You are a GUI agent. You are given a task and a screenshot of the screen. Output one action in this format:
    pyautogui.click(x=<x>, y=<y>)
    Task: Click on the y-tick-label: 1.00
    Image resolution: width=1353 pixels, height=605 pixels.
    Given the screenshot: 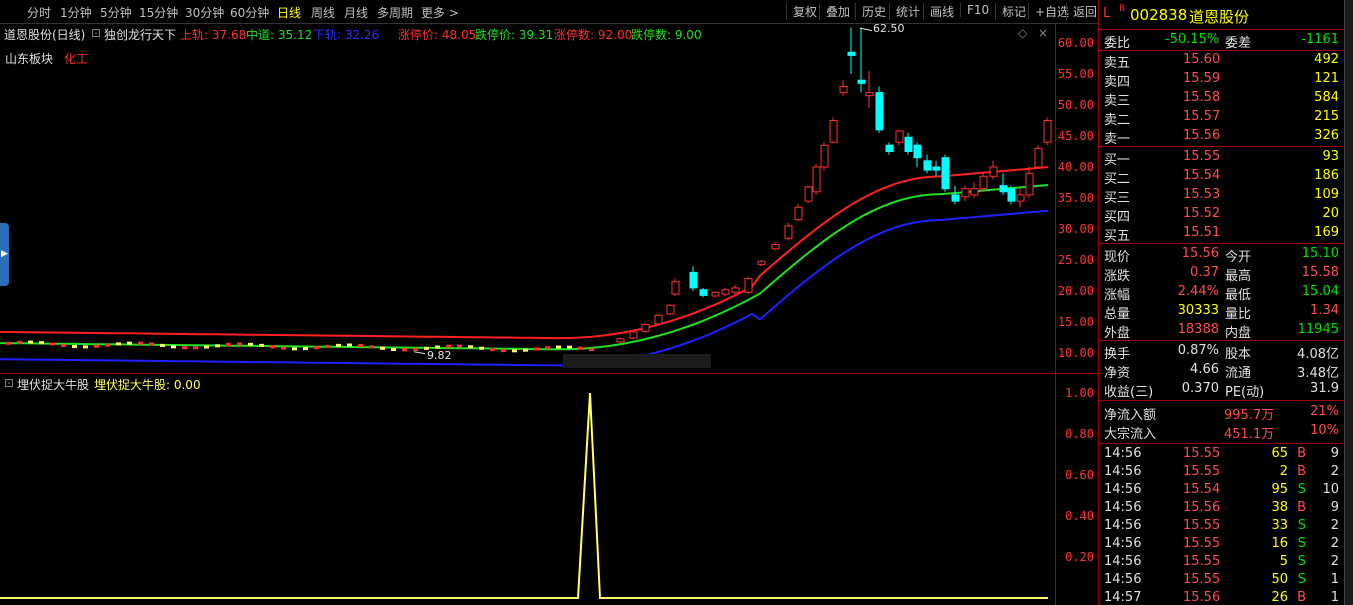 What is the action you would take?
    pyautogui.click(x=1079, y=393)
    